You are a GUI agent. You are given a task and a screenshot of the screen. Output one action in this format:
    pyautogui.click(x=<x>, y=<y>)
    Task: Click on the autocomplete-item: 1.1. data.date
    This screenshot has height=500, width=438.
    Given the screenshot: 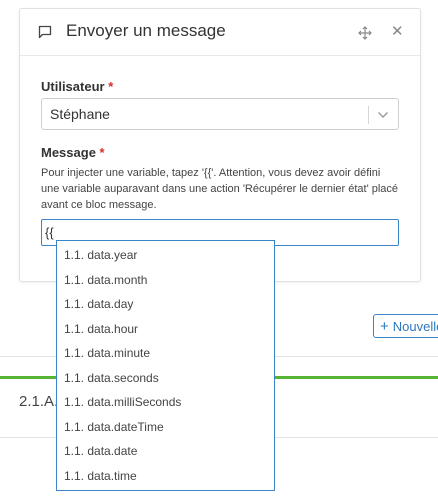 What is the action you would take?
    pyautogui.click(x=100, y=451)
    